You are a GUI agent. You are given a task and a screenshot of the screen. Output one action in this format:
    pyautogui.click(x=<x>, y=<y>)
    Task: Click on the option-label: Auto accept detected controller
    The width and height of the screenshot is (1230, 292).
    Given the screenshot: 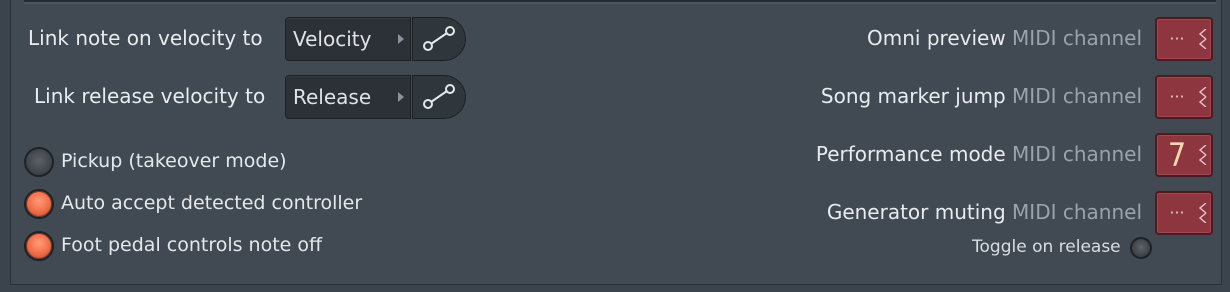 What is the action you would take?
    pyautogui.click(x=212, y=203)
    